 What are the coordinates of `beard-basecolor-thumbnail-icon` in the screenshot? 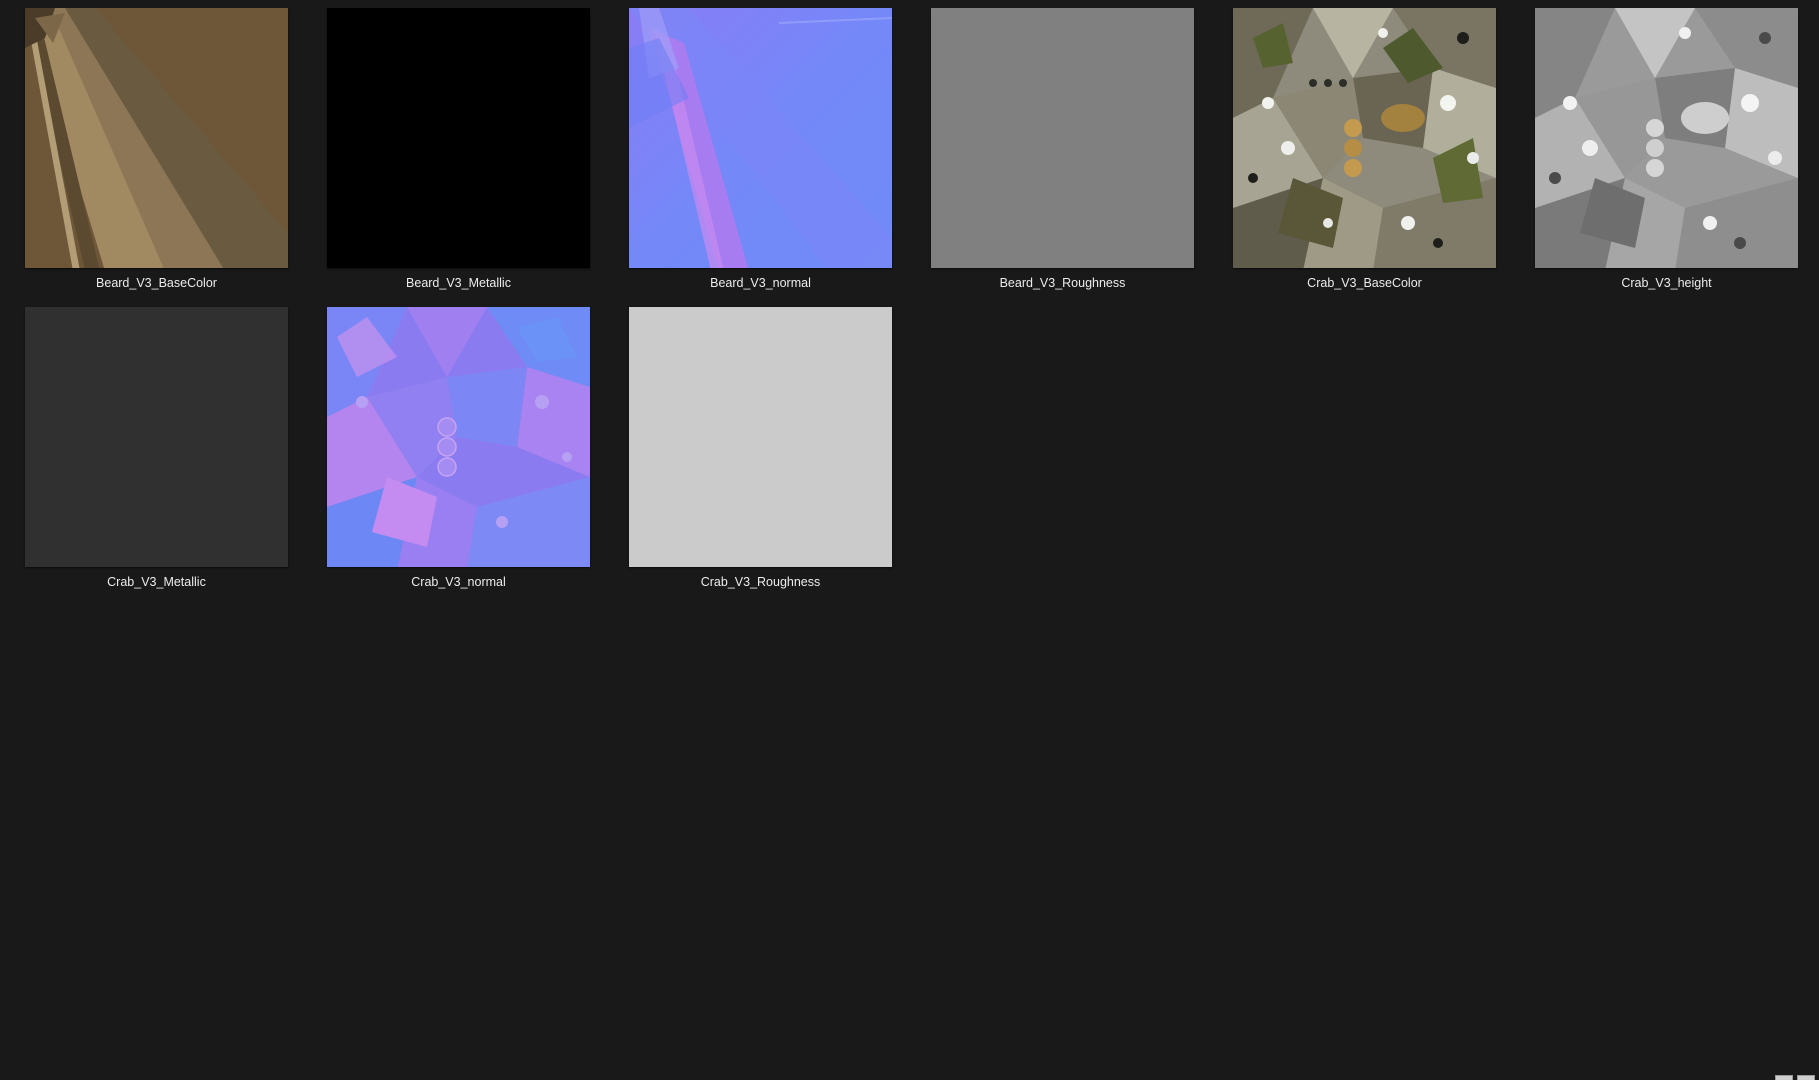 It's located at (156, 138).